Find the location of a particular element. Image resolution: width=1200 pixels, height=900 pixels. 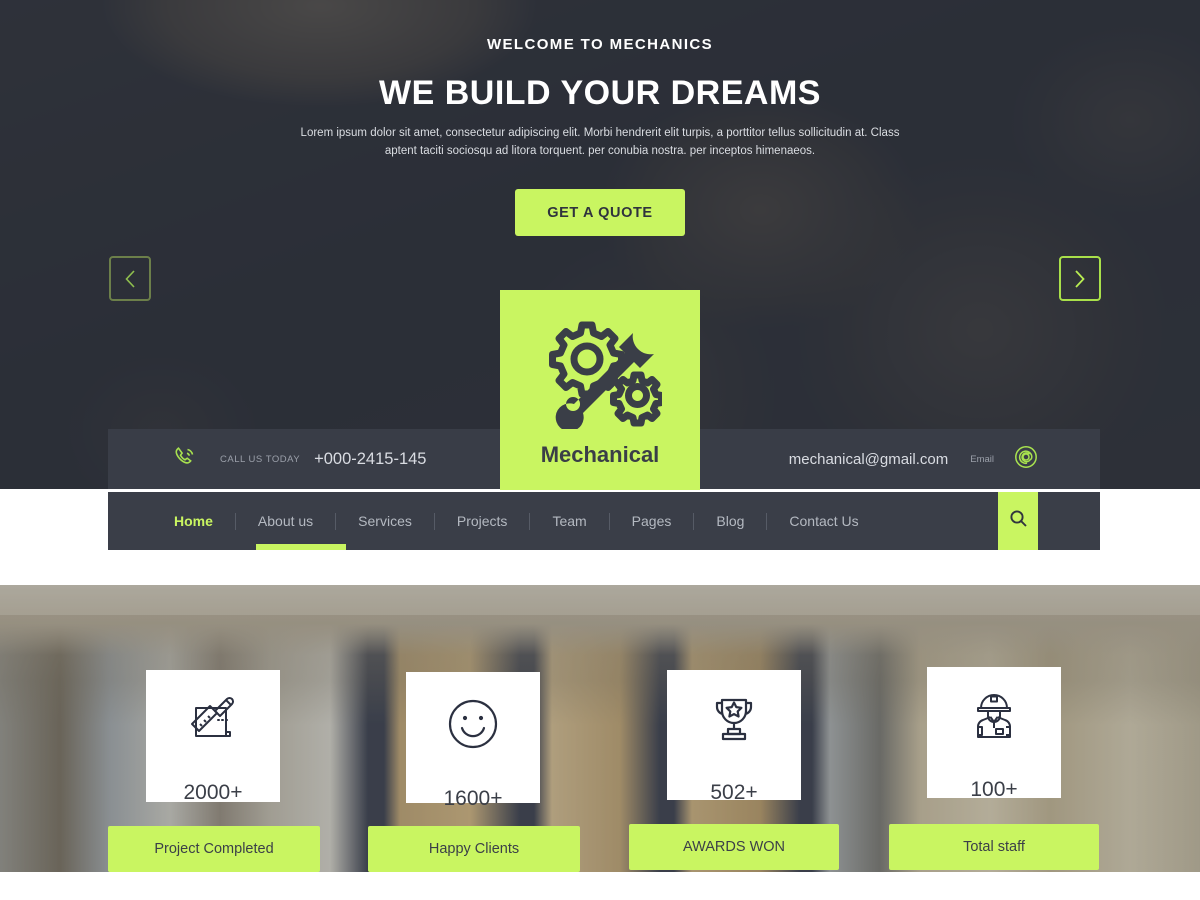

logo-block: Mechanical is located at coordinates (600, 390).